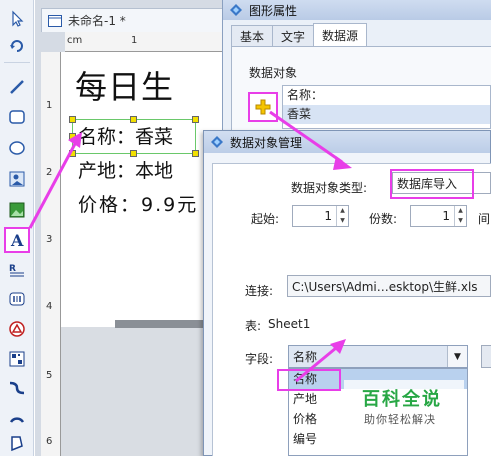  Describe the element at coordinates (386, 114) in the screenshot. I see `list-item: 香菜` at that location.